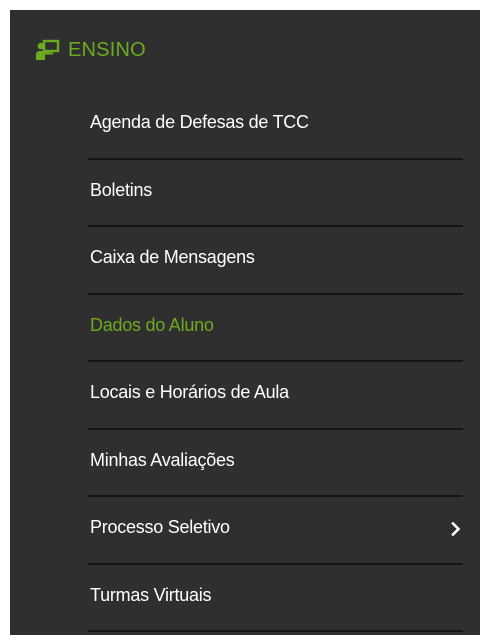 The image size is (490, 635). I want to click on menu-item-label: Caixa de Mensagens, so click(172, 257).